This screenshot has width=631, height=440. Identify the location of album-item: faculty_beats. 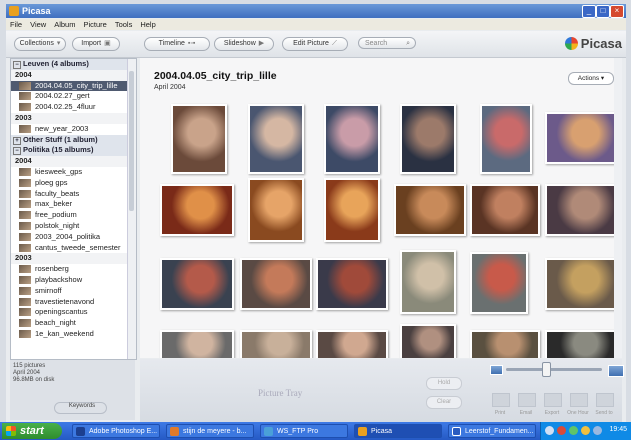
(73, 194).